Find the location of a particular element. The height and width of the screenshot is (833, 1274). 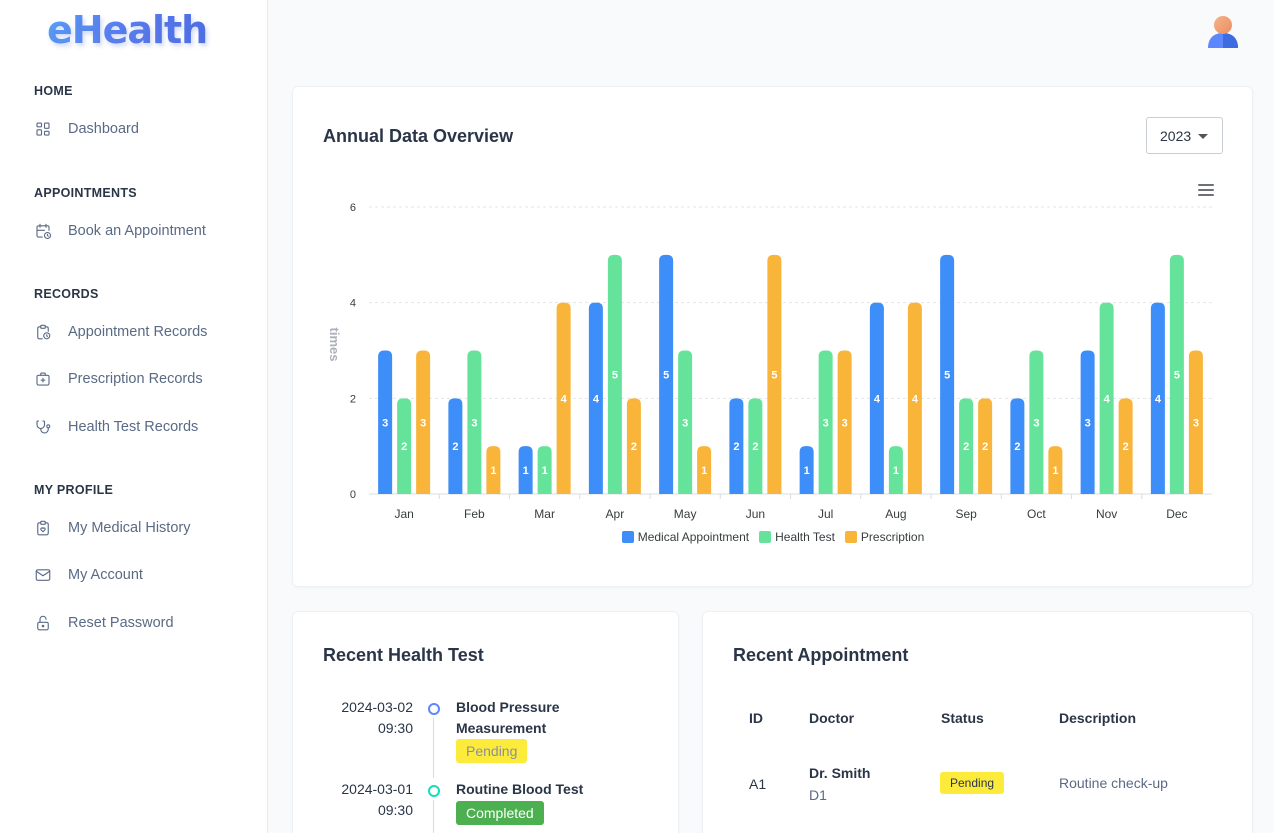

x-tick-label: Jun is located at coordinates (755, 514).